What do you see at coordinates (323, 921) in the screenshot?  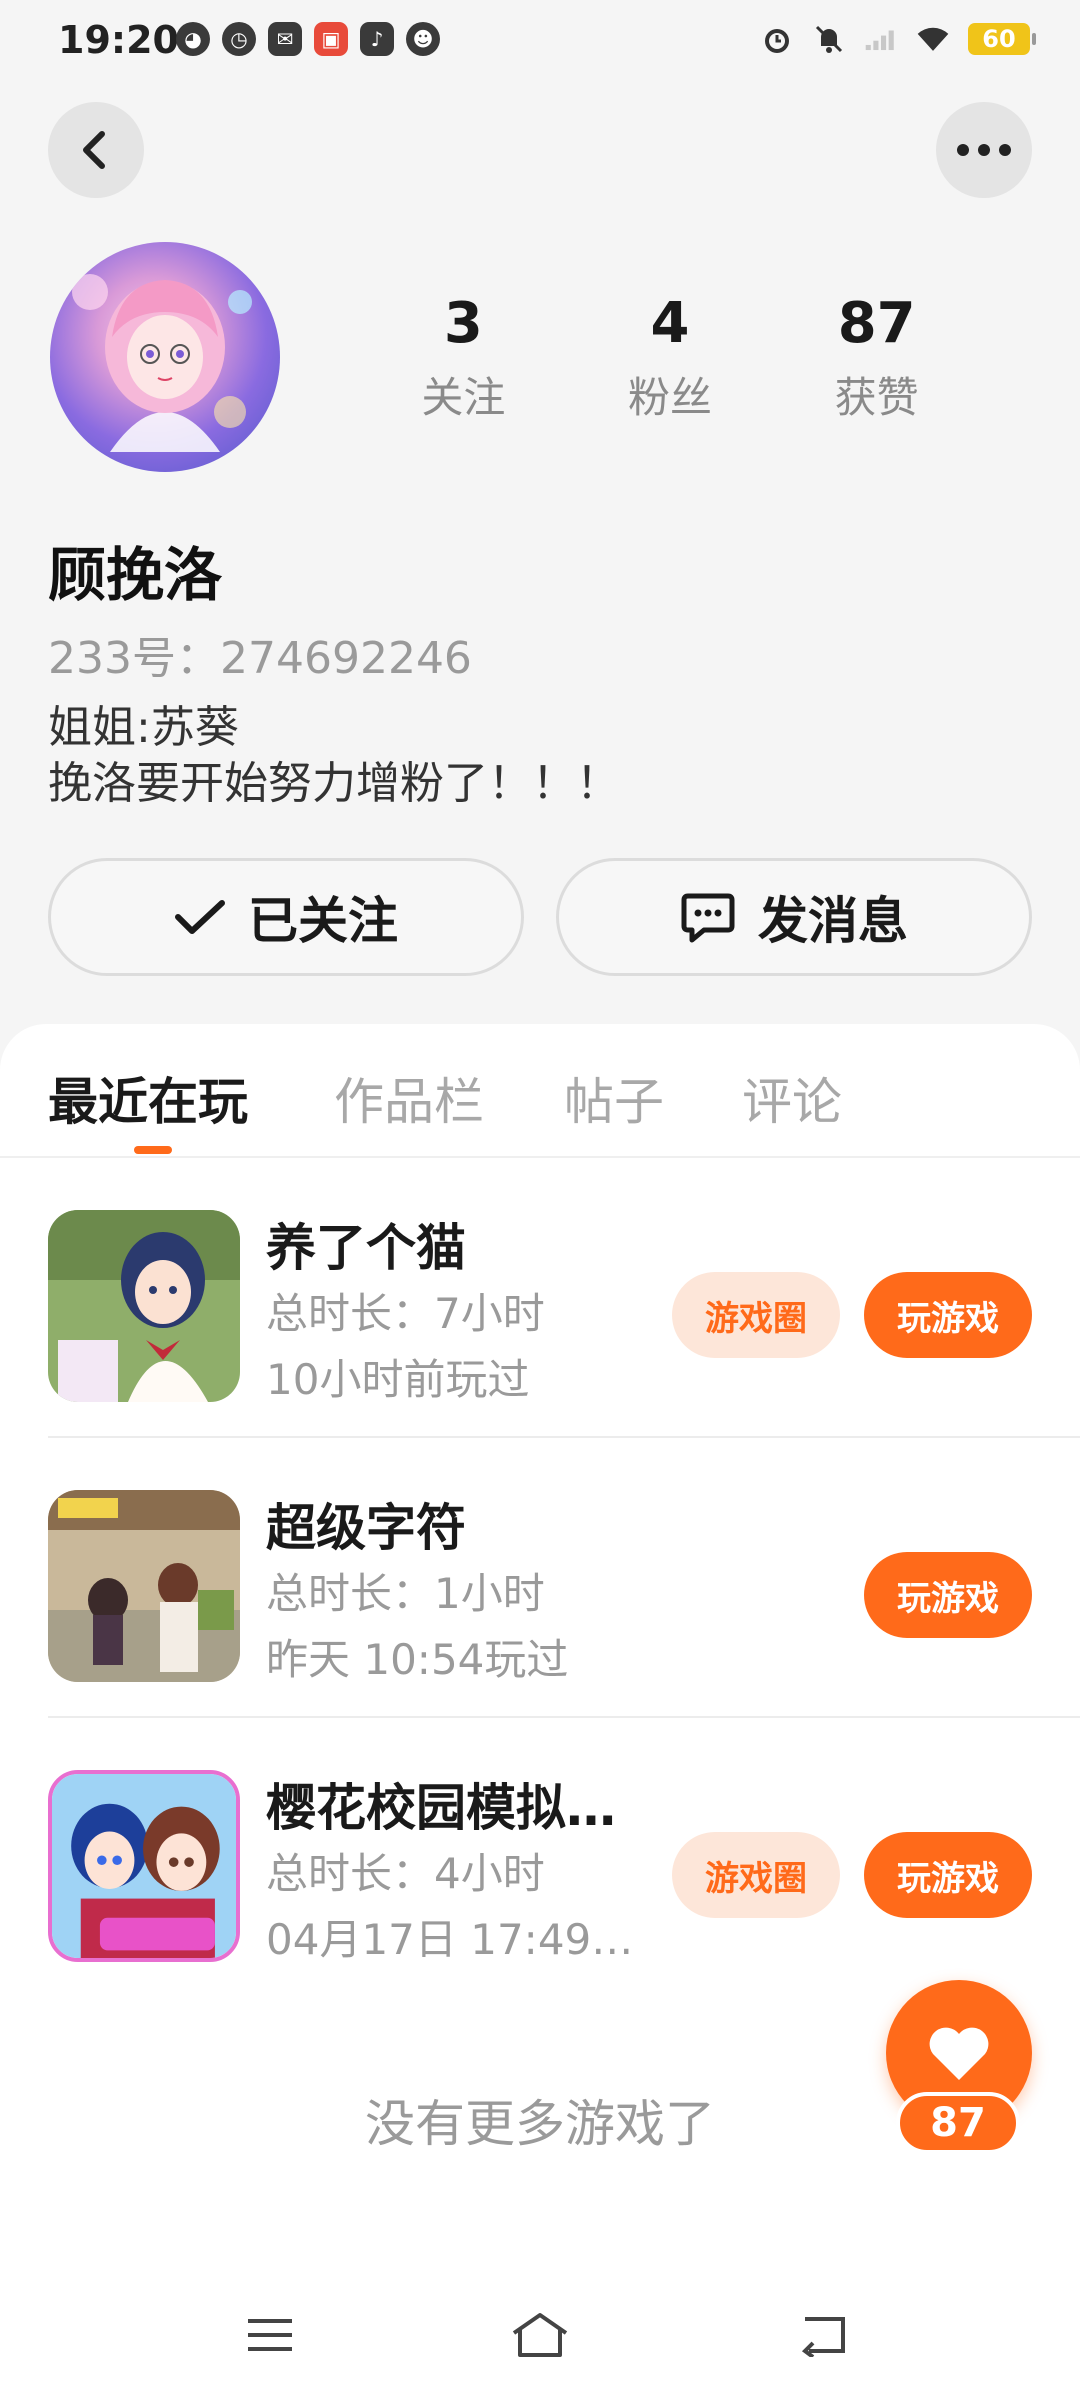 I see `following-label: 已关注` at bounding box center [323, 921].